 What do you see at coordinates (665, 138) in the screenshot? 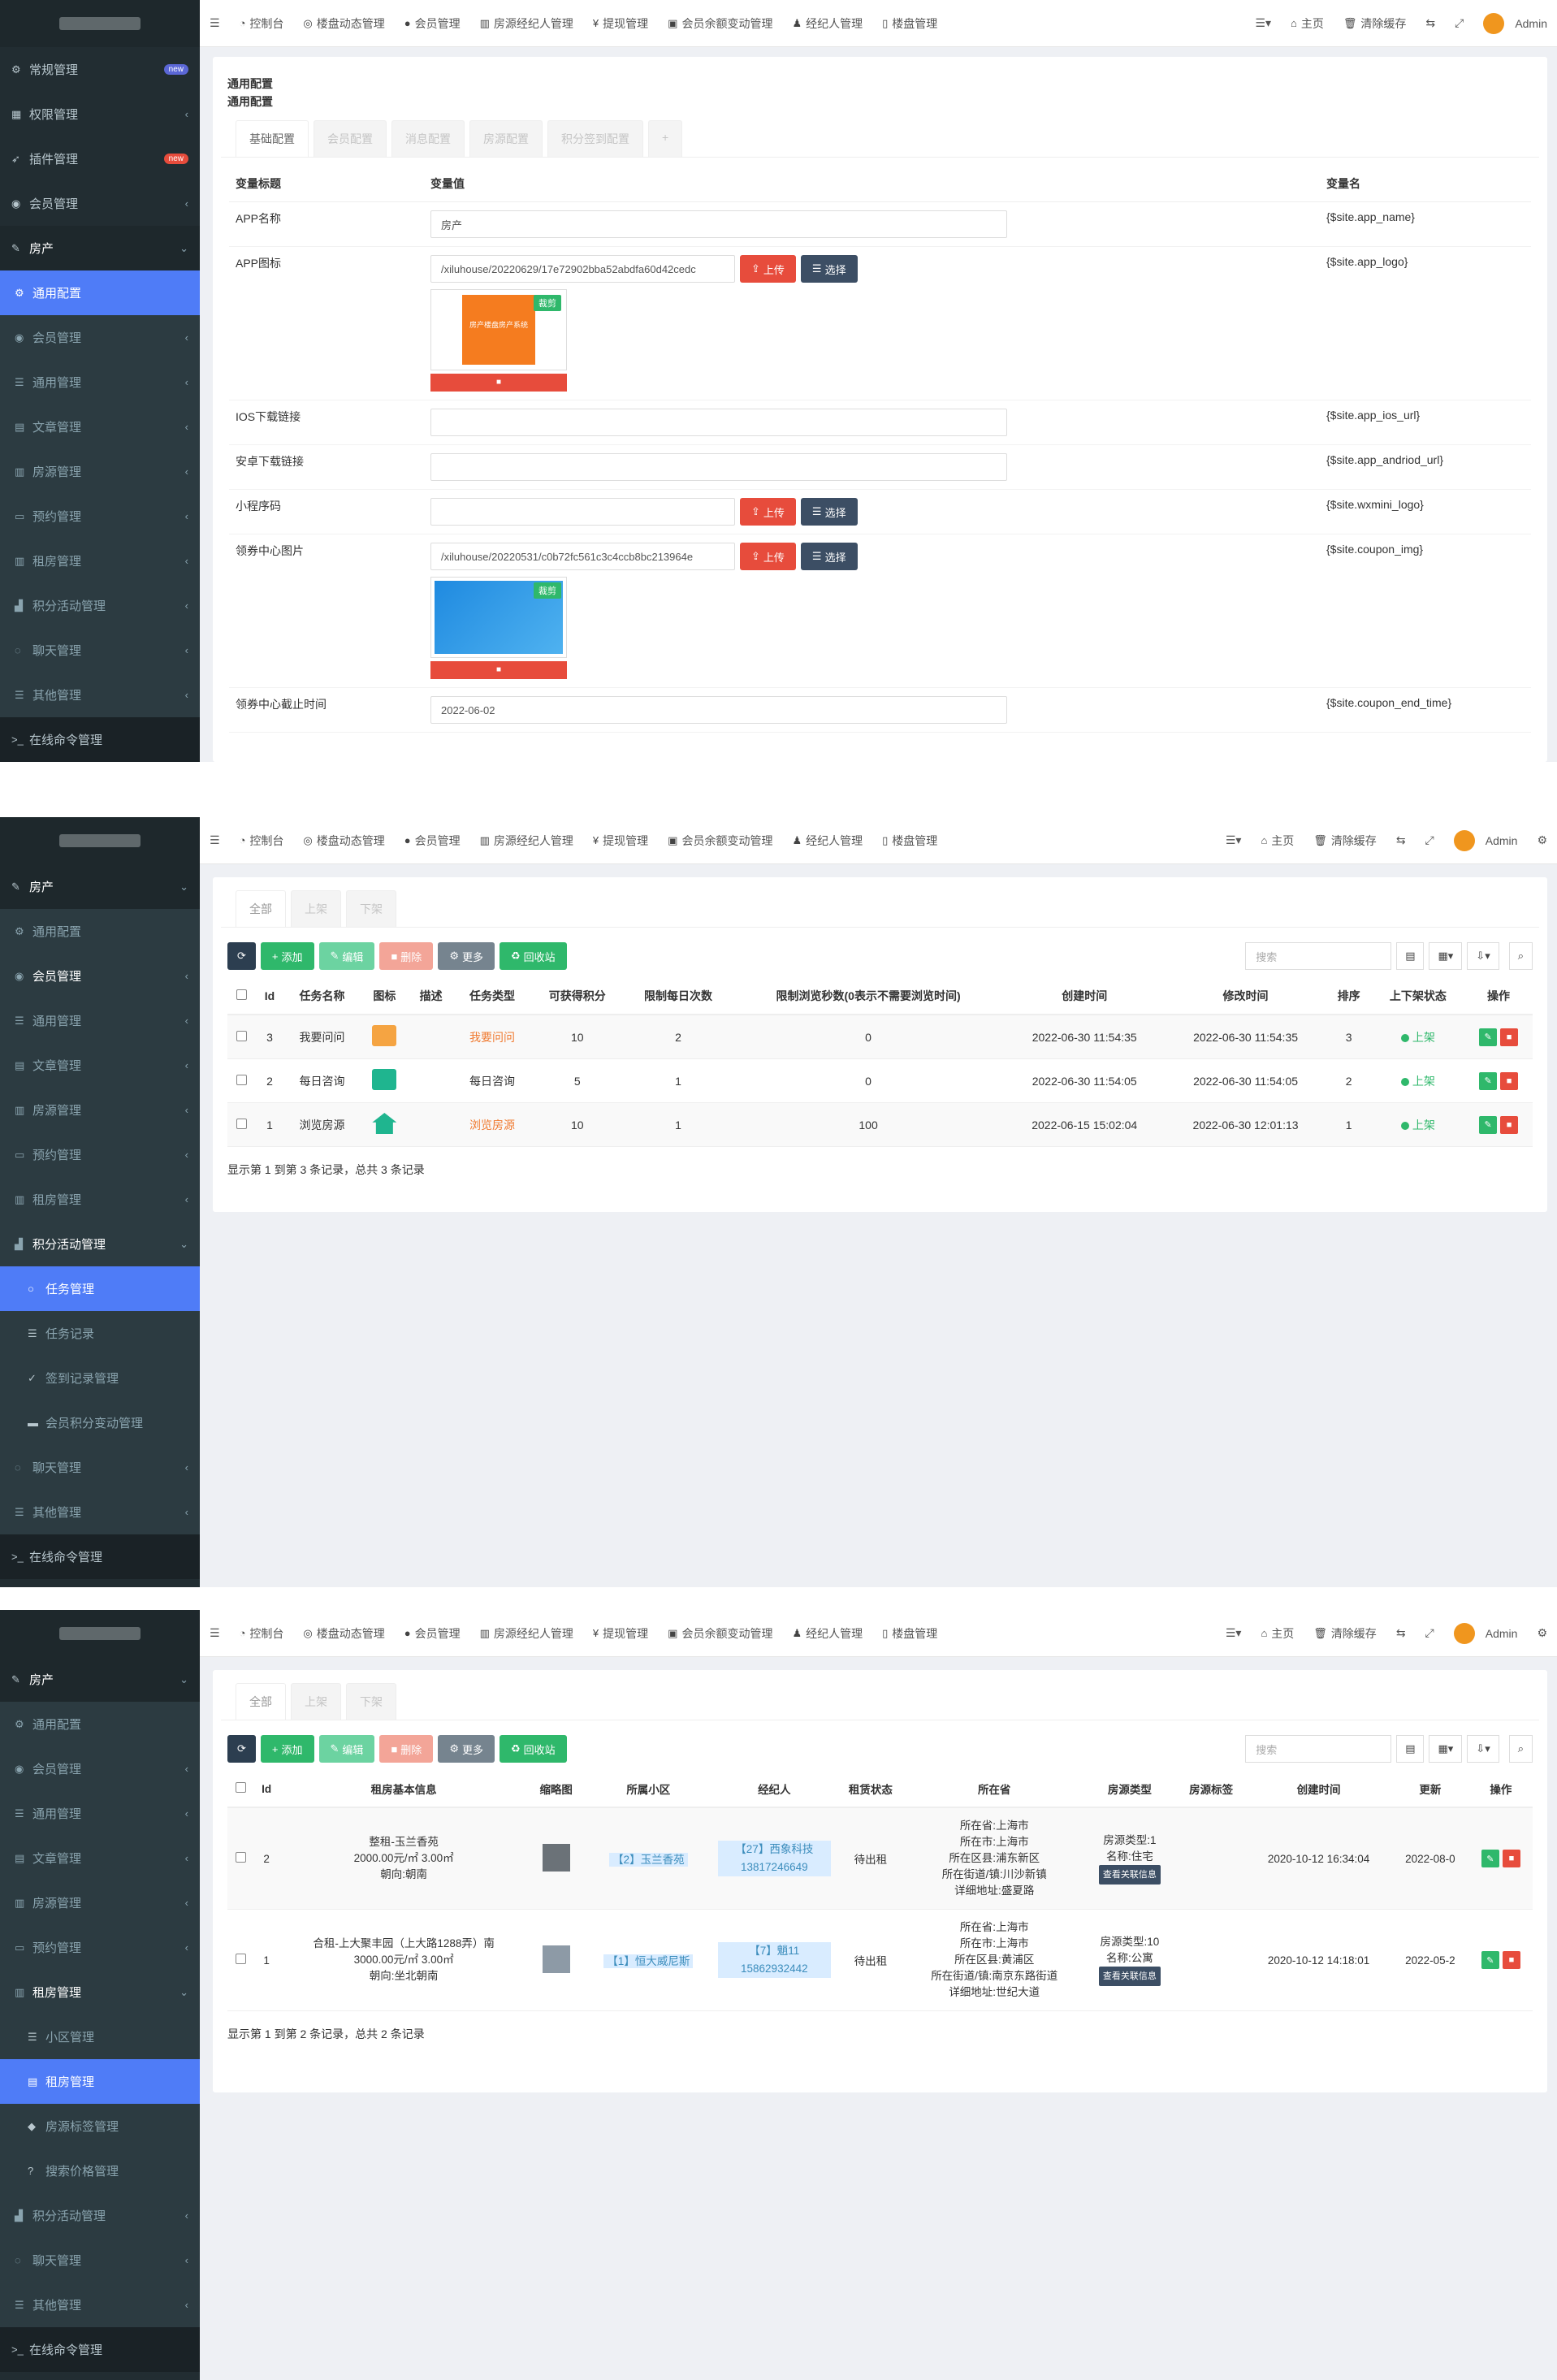
I see `tab-add: +` at bounding box center [665, 138].